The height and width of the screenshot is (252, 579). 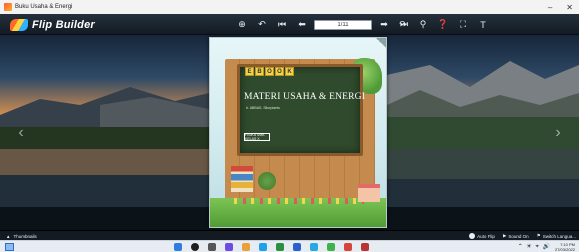 I want to click on zoom-in-icon: ⊕, so click(x=242, y=24).